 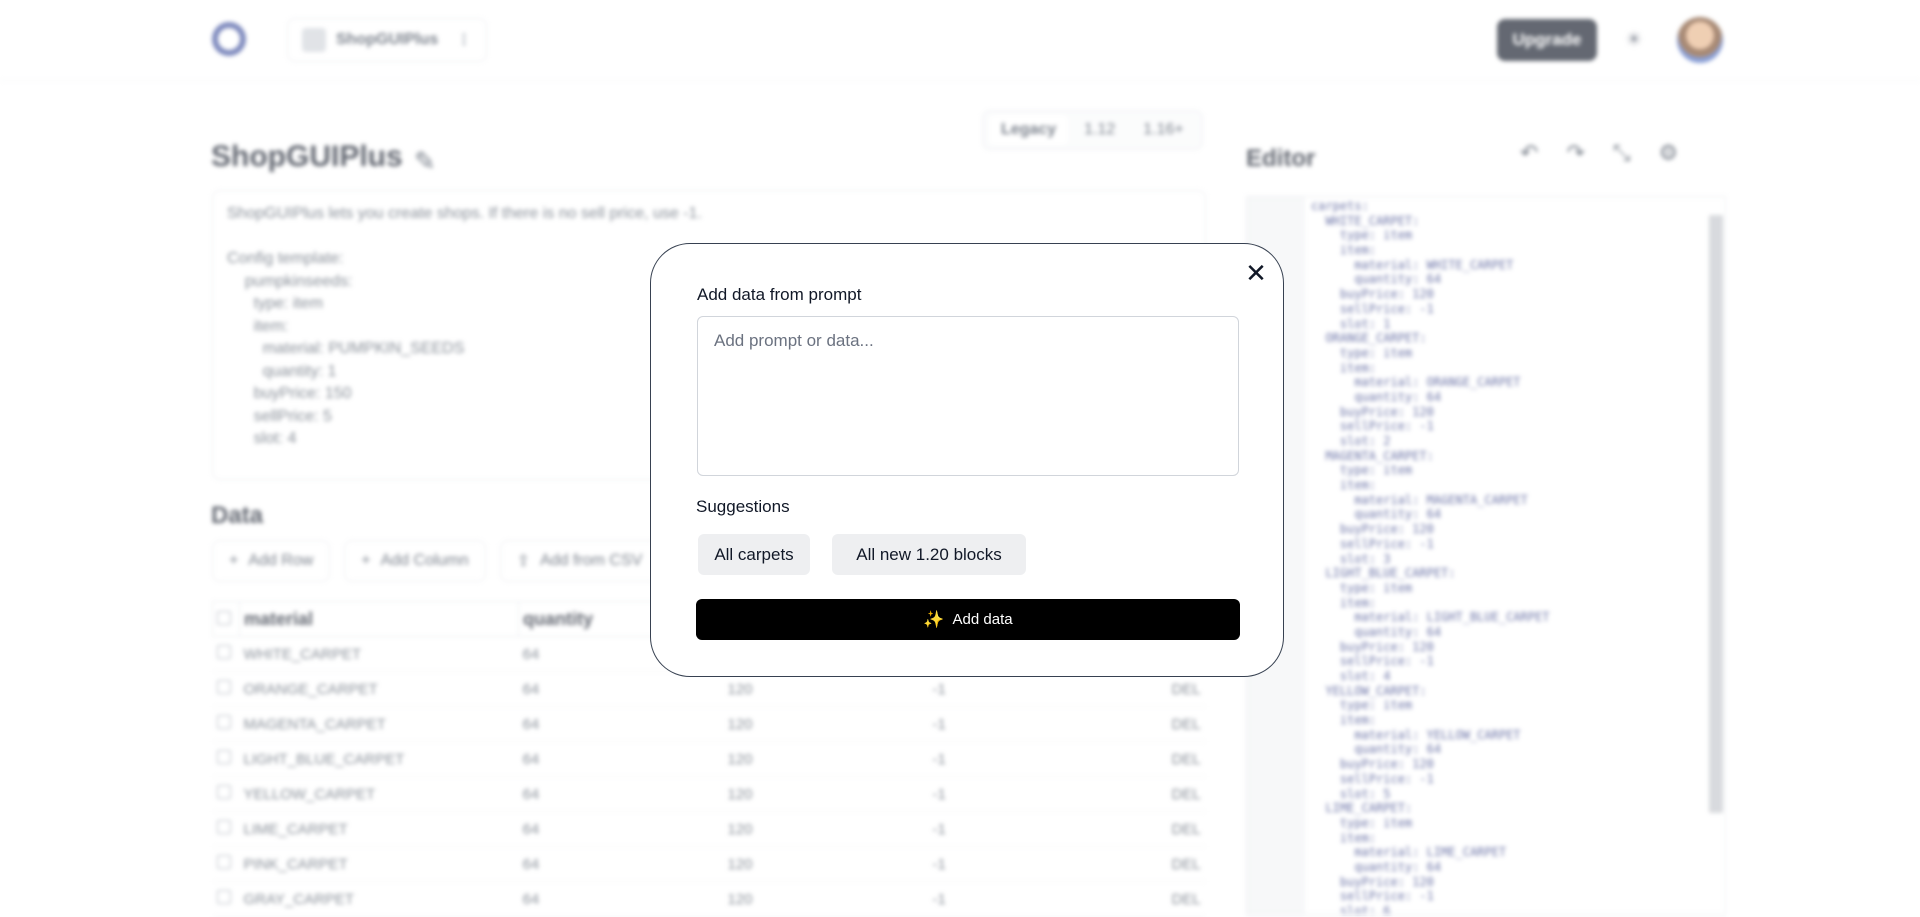 I want to click on modal-heading: Add data from prompt, so click(x=779, y=294).